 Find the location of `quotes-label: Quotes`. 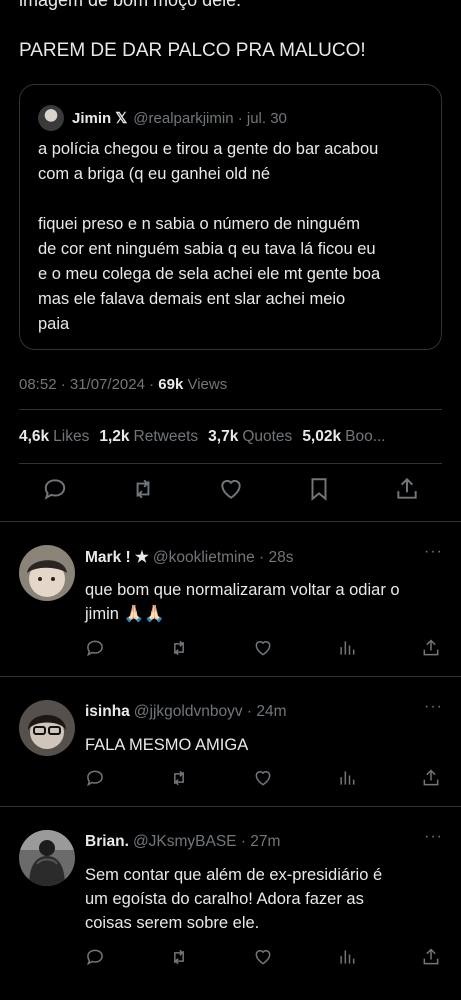

quotes-label: Quotes is located at coordinates (267, 436).